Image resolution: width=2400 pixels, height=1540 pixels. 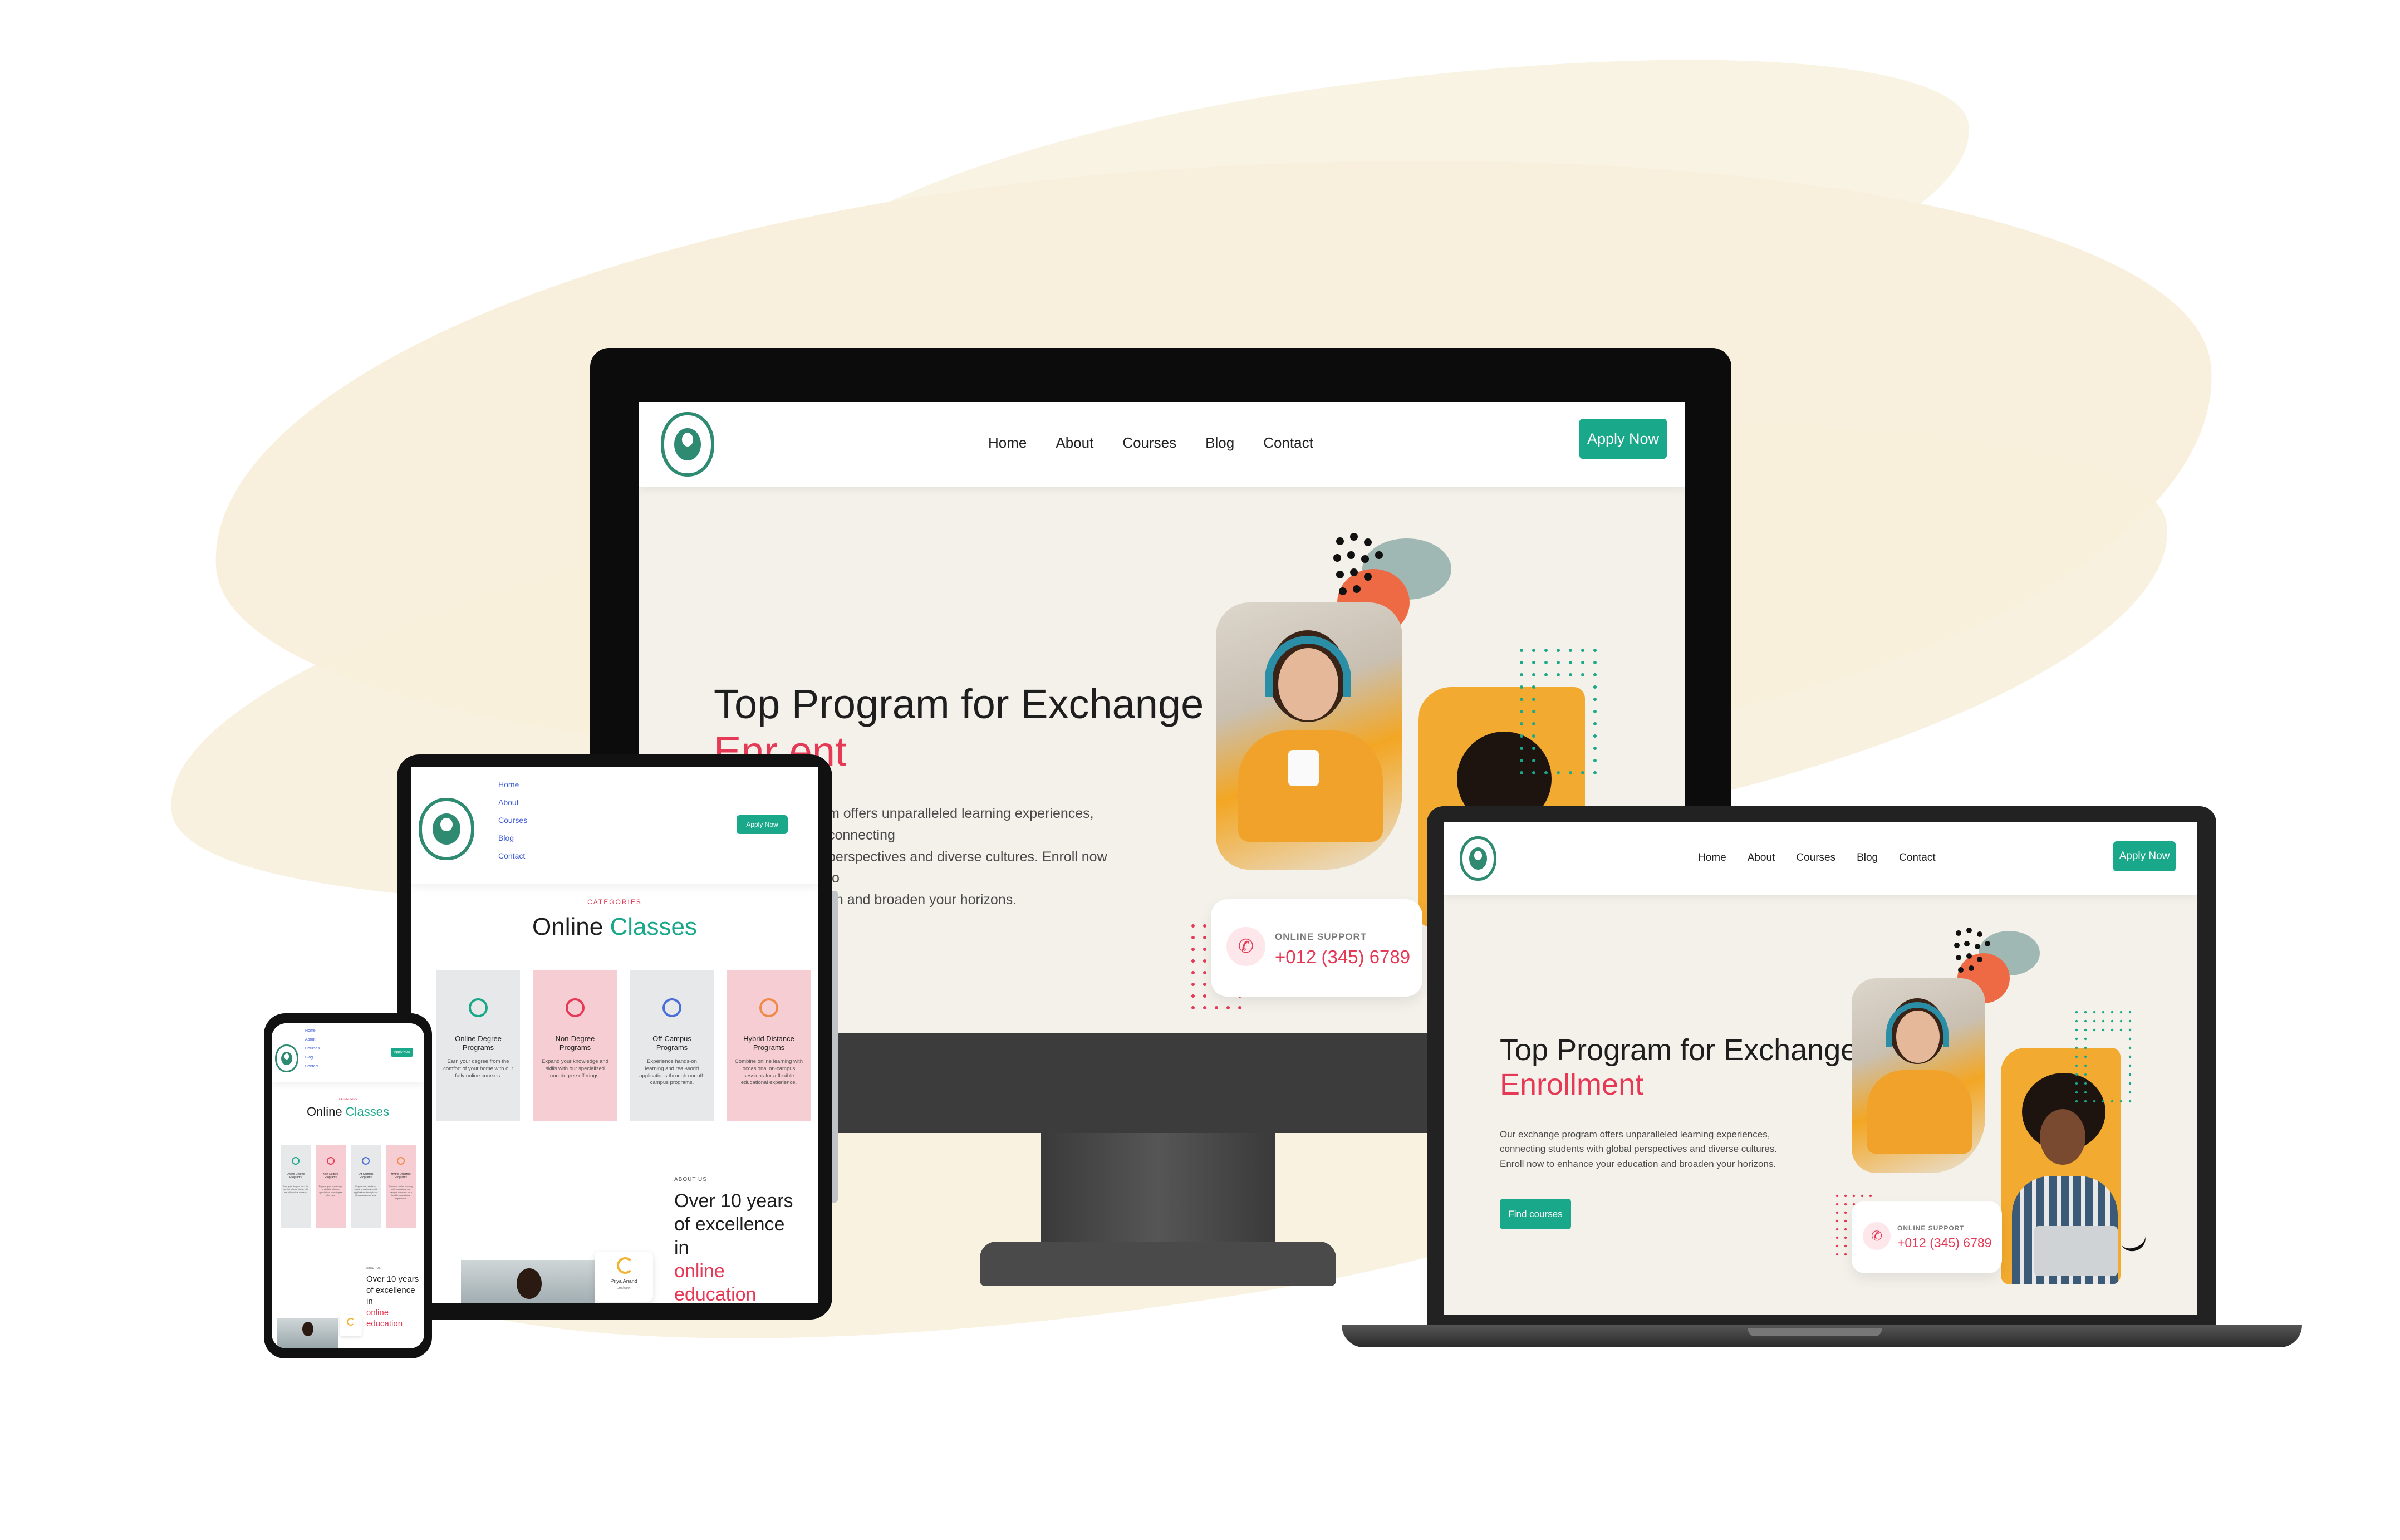 I want to click on tablet-side-button, so click(x=835, y=1047).